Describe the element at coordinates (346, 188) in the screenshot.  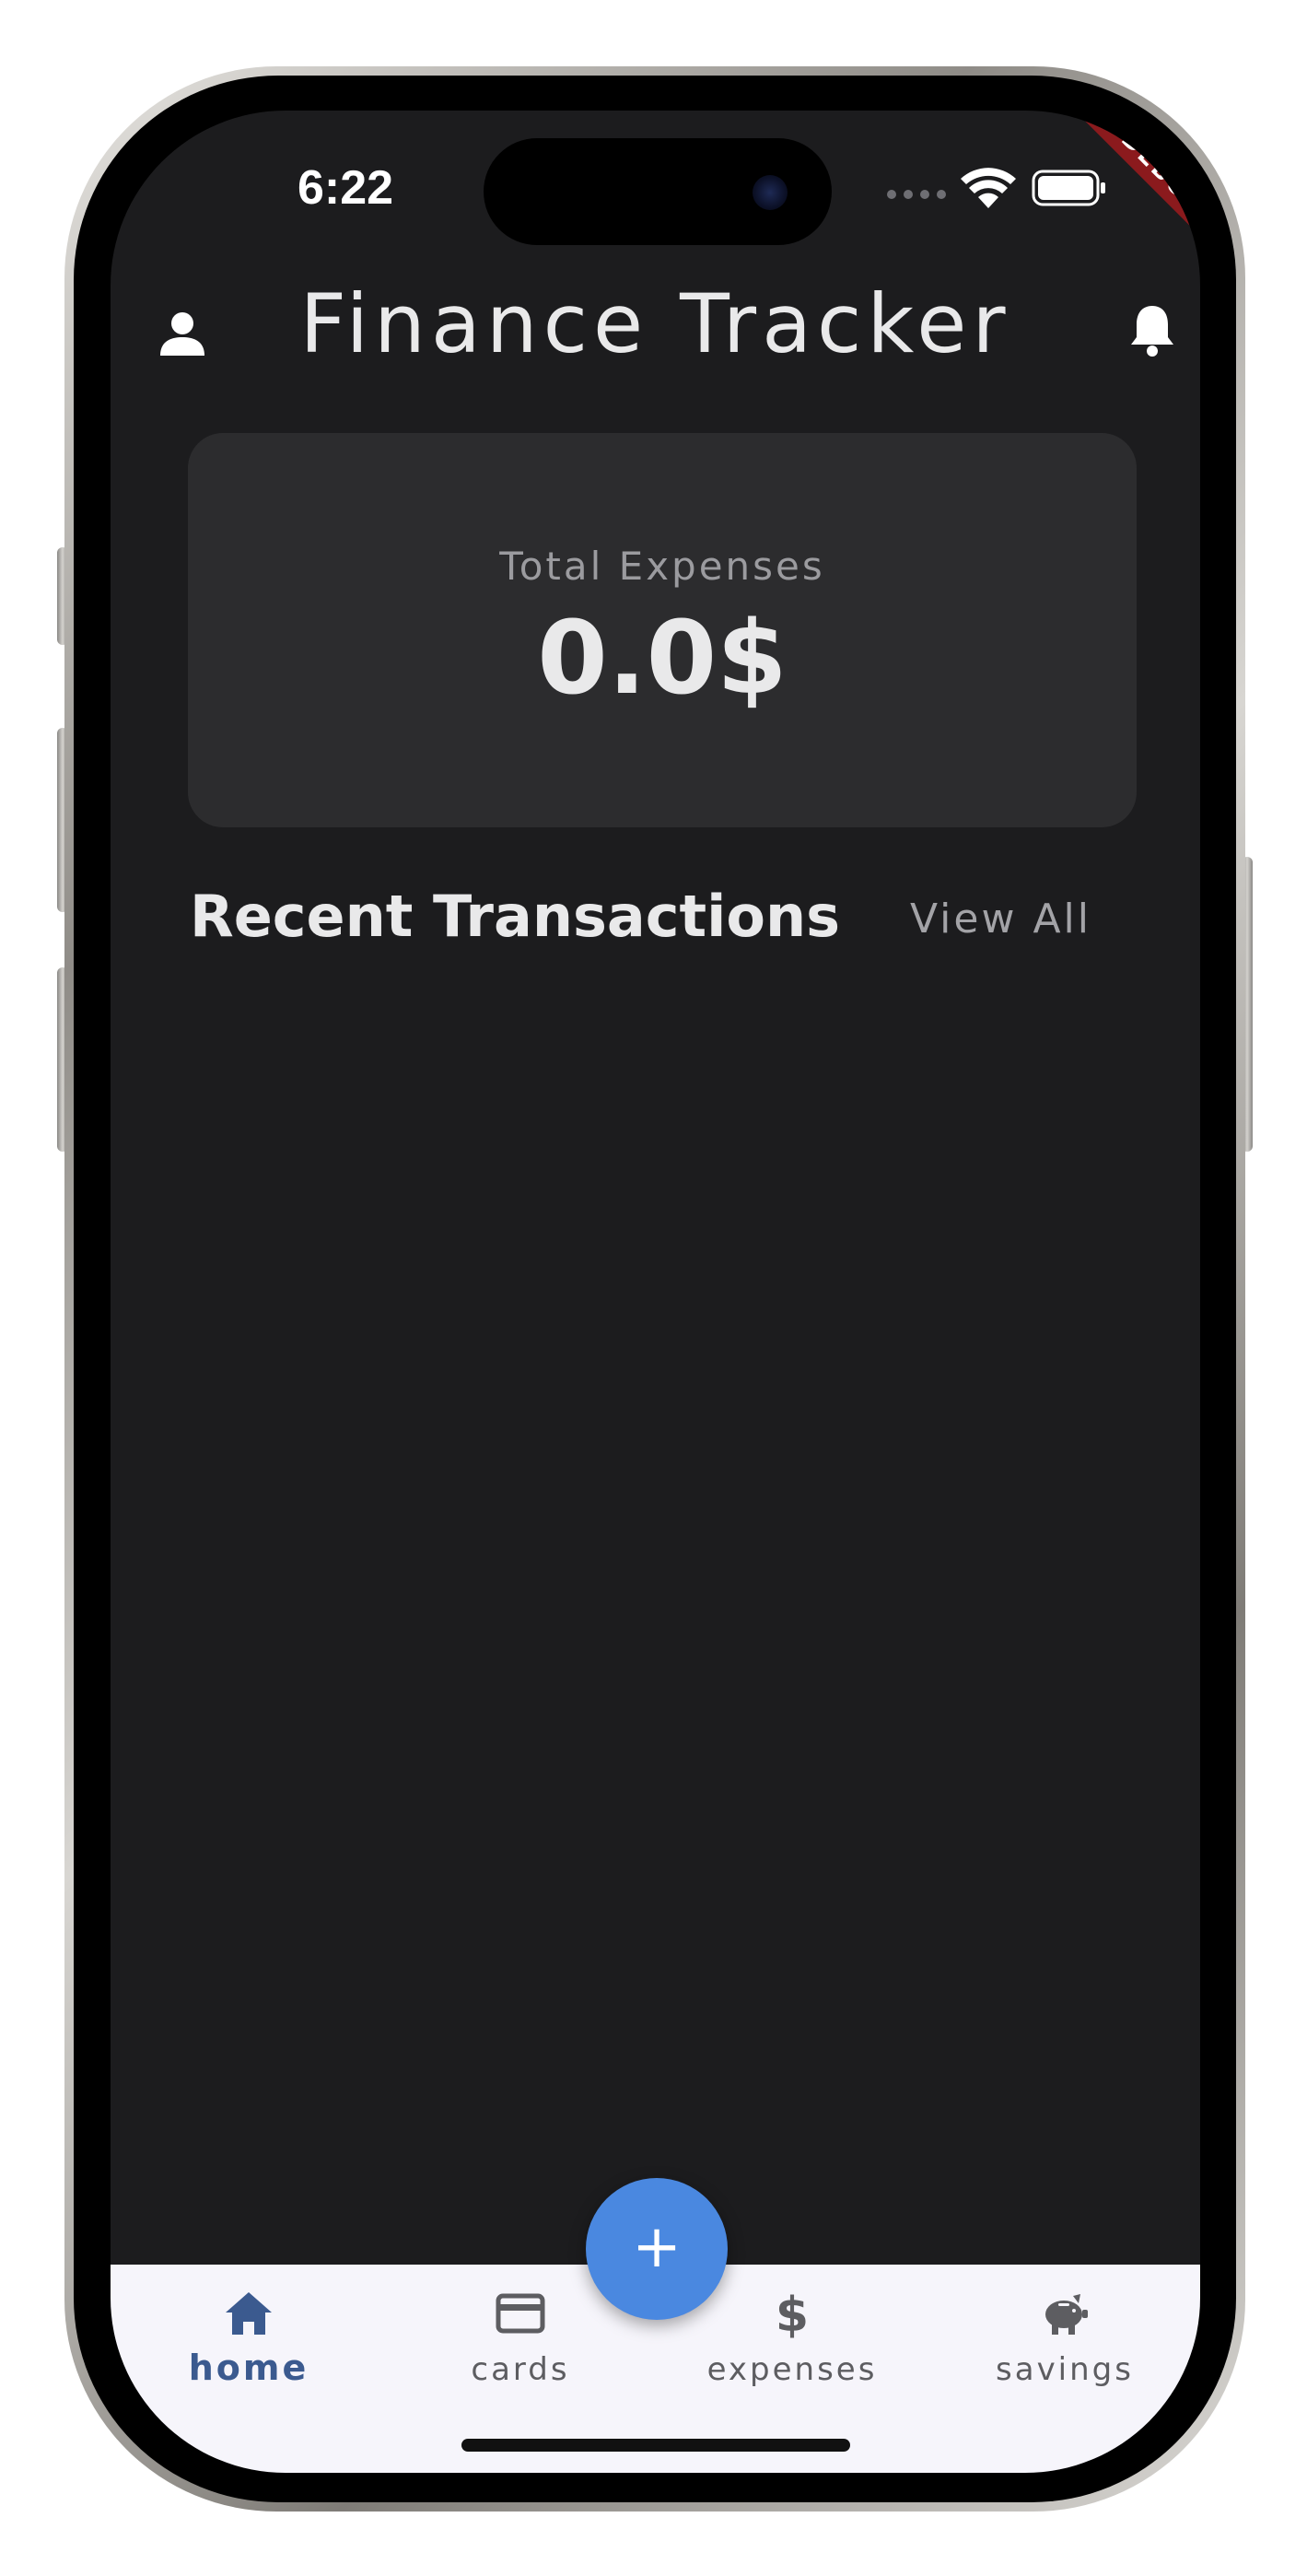
I see `status-time: 6:22` at that location.